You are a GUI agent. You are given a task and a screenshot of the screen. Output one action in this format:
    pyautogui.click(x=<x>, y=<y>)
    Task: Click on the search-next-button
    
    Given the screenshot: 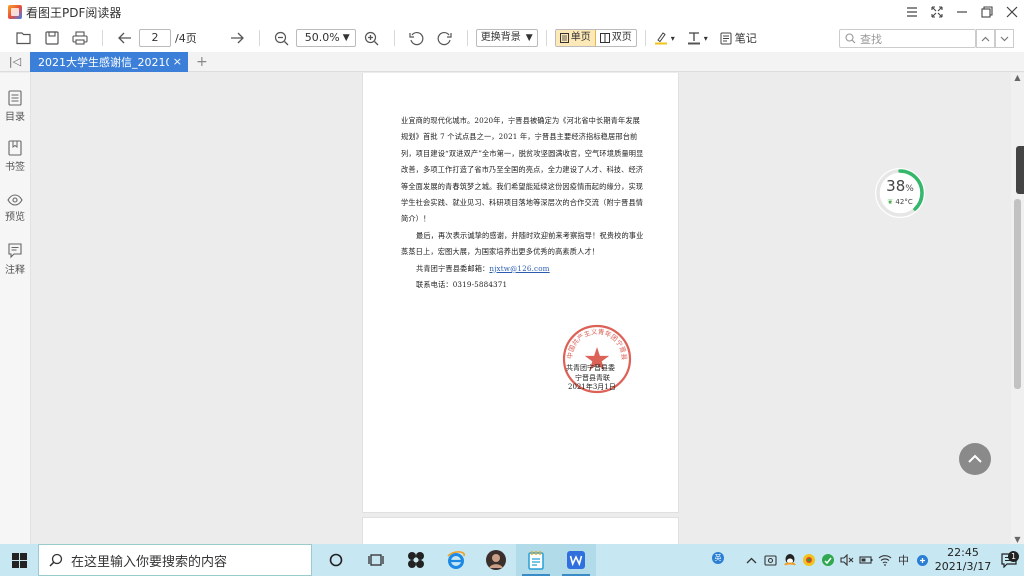 What is the action you would take?
    pyautogui.click(x=1004, y=38)
    